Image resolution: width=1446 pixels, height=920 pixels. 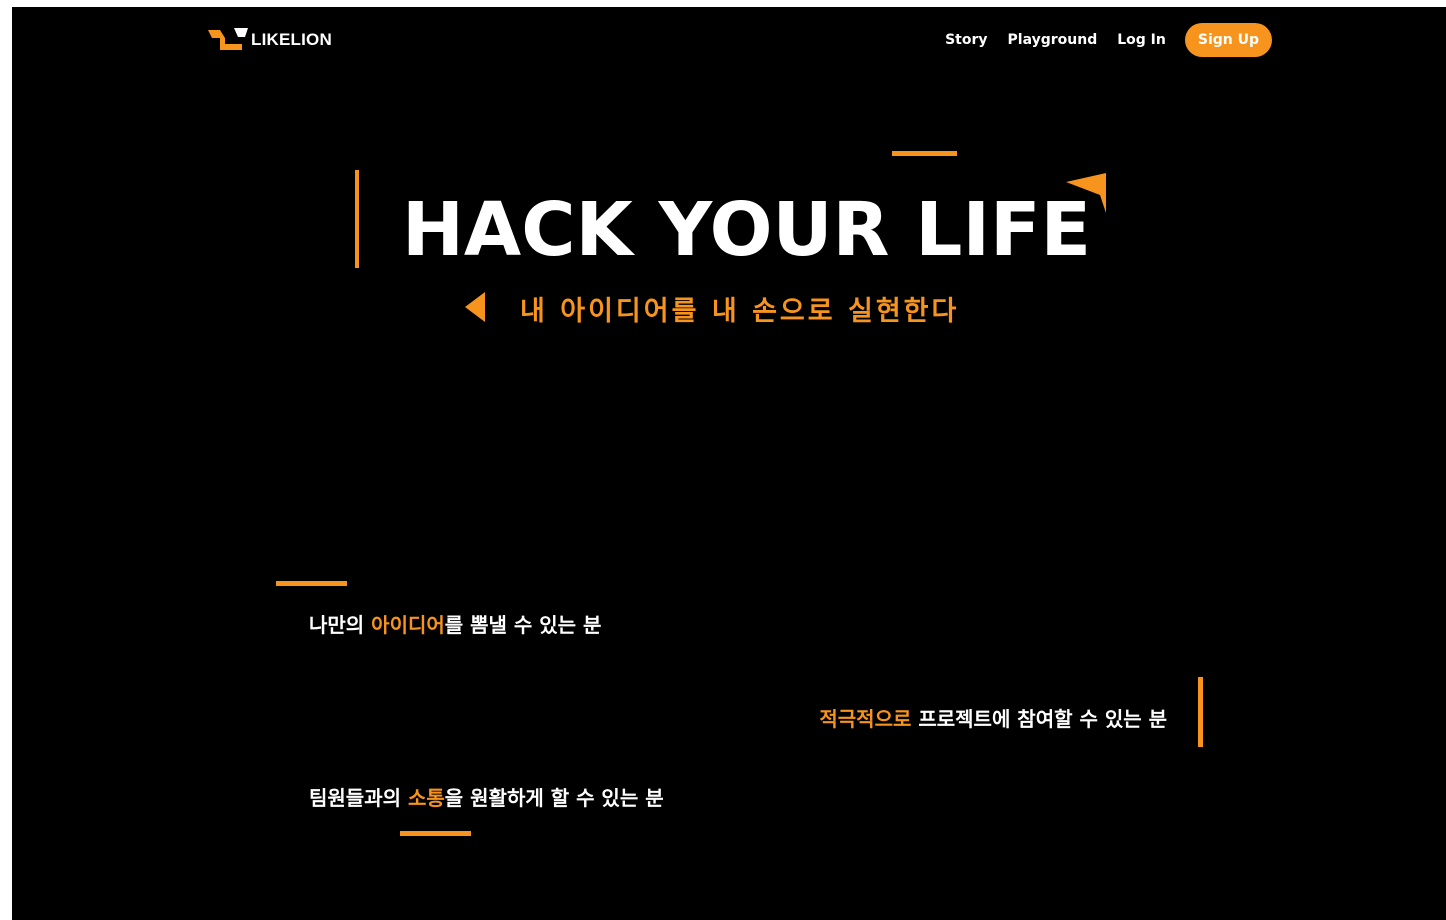 What do you see at coordinates (554, 798) in the screenshot?
I see `criteria-item-3-rest: 을 원활하게 할 수 있는 분` at bounding box center [554, 798].